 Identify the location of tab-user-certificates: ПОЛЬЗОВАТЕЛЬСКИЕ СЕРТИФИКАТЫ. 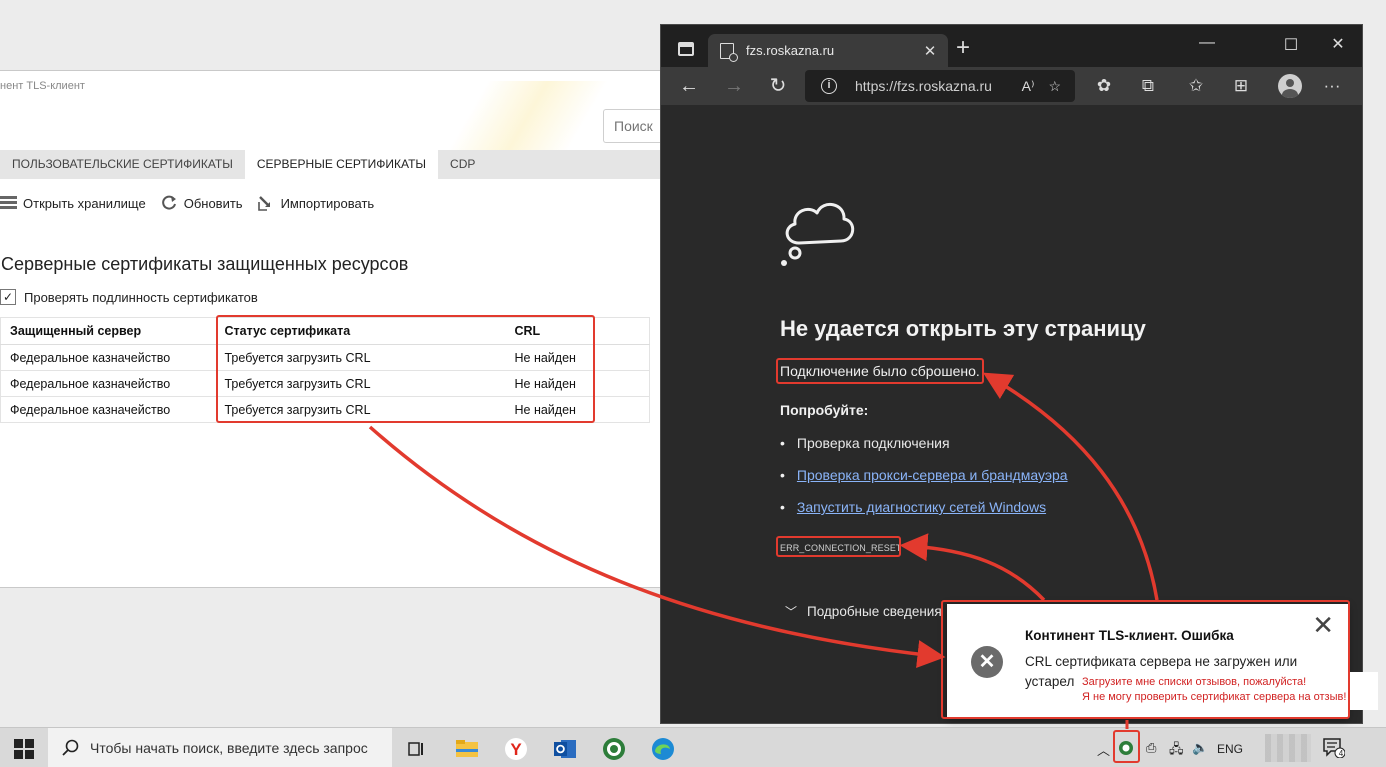
(122, 164).